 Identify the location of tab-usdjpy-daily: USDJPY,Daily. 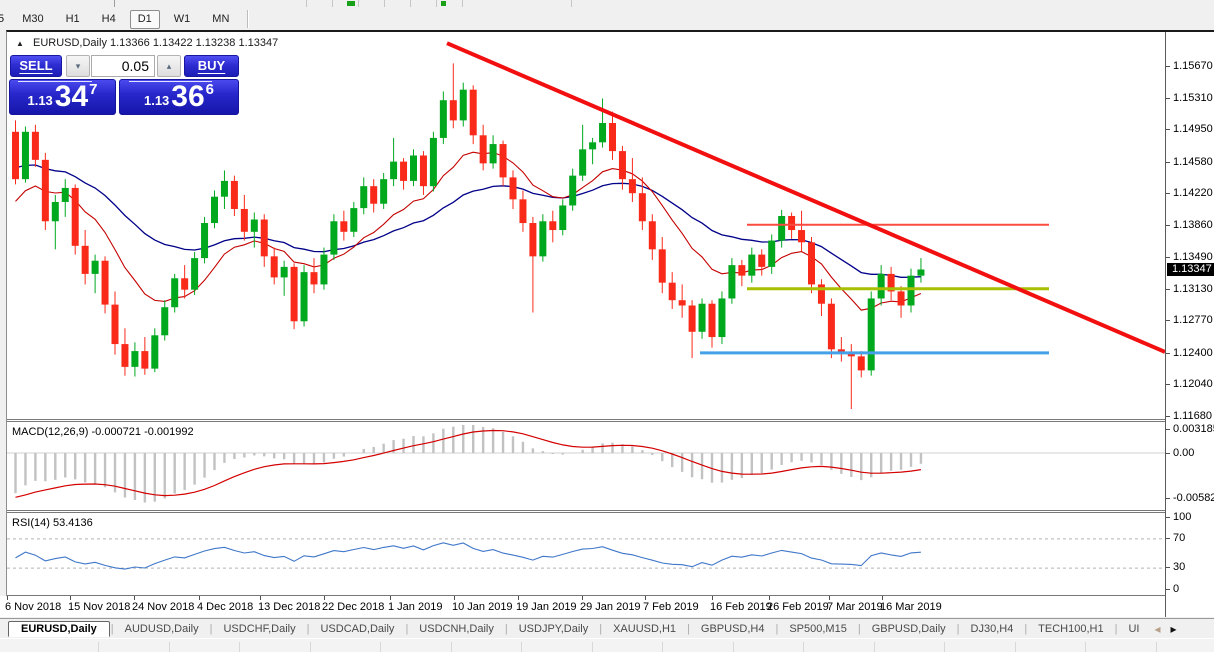
(554, 629).